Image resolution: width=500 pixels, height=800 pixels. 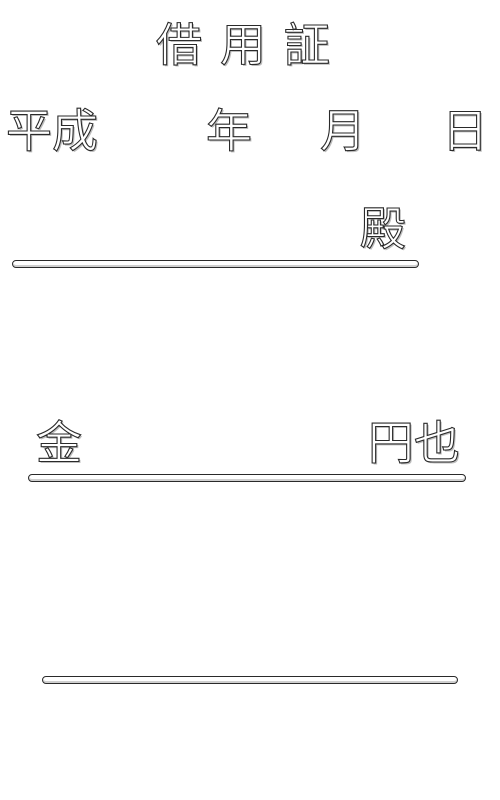 What do you see at coordinates (251, 45) in the screenshot?
I see `document-title: 借用証` at bounding box center [251, 45].